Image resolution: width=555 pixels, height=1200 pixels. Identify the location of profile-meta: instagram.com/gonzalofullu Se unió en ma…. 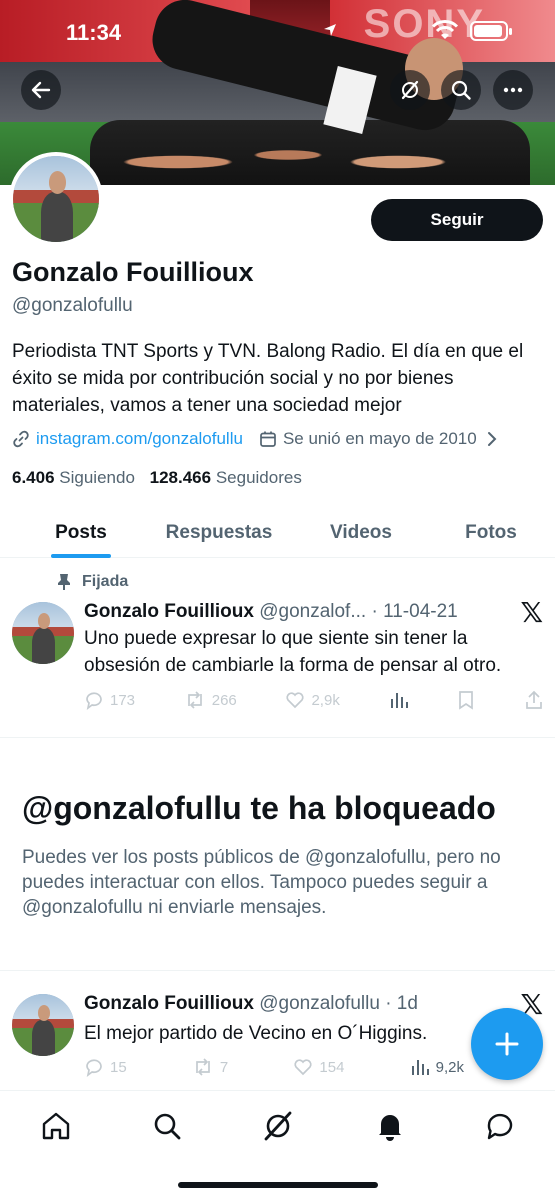
(255, 439).